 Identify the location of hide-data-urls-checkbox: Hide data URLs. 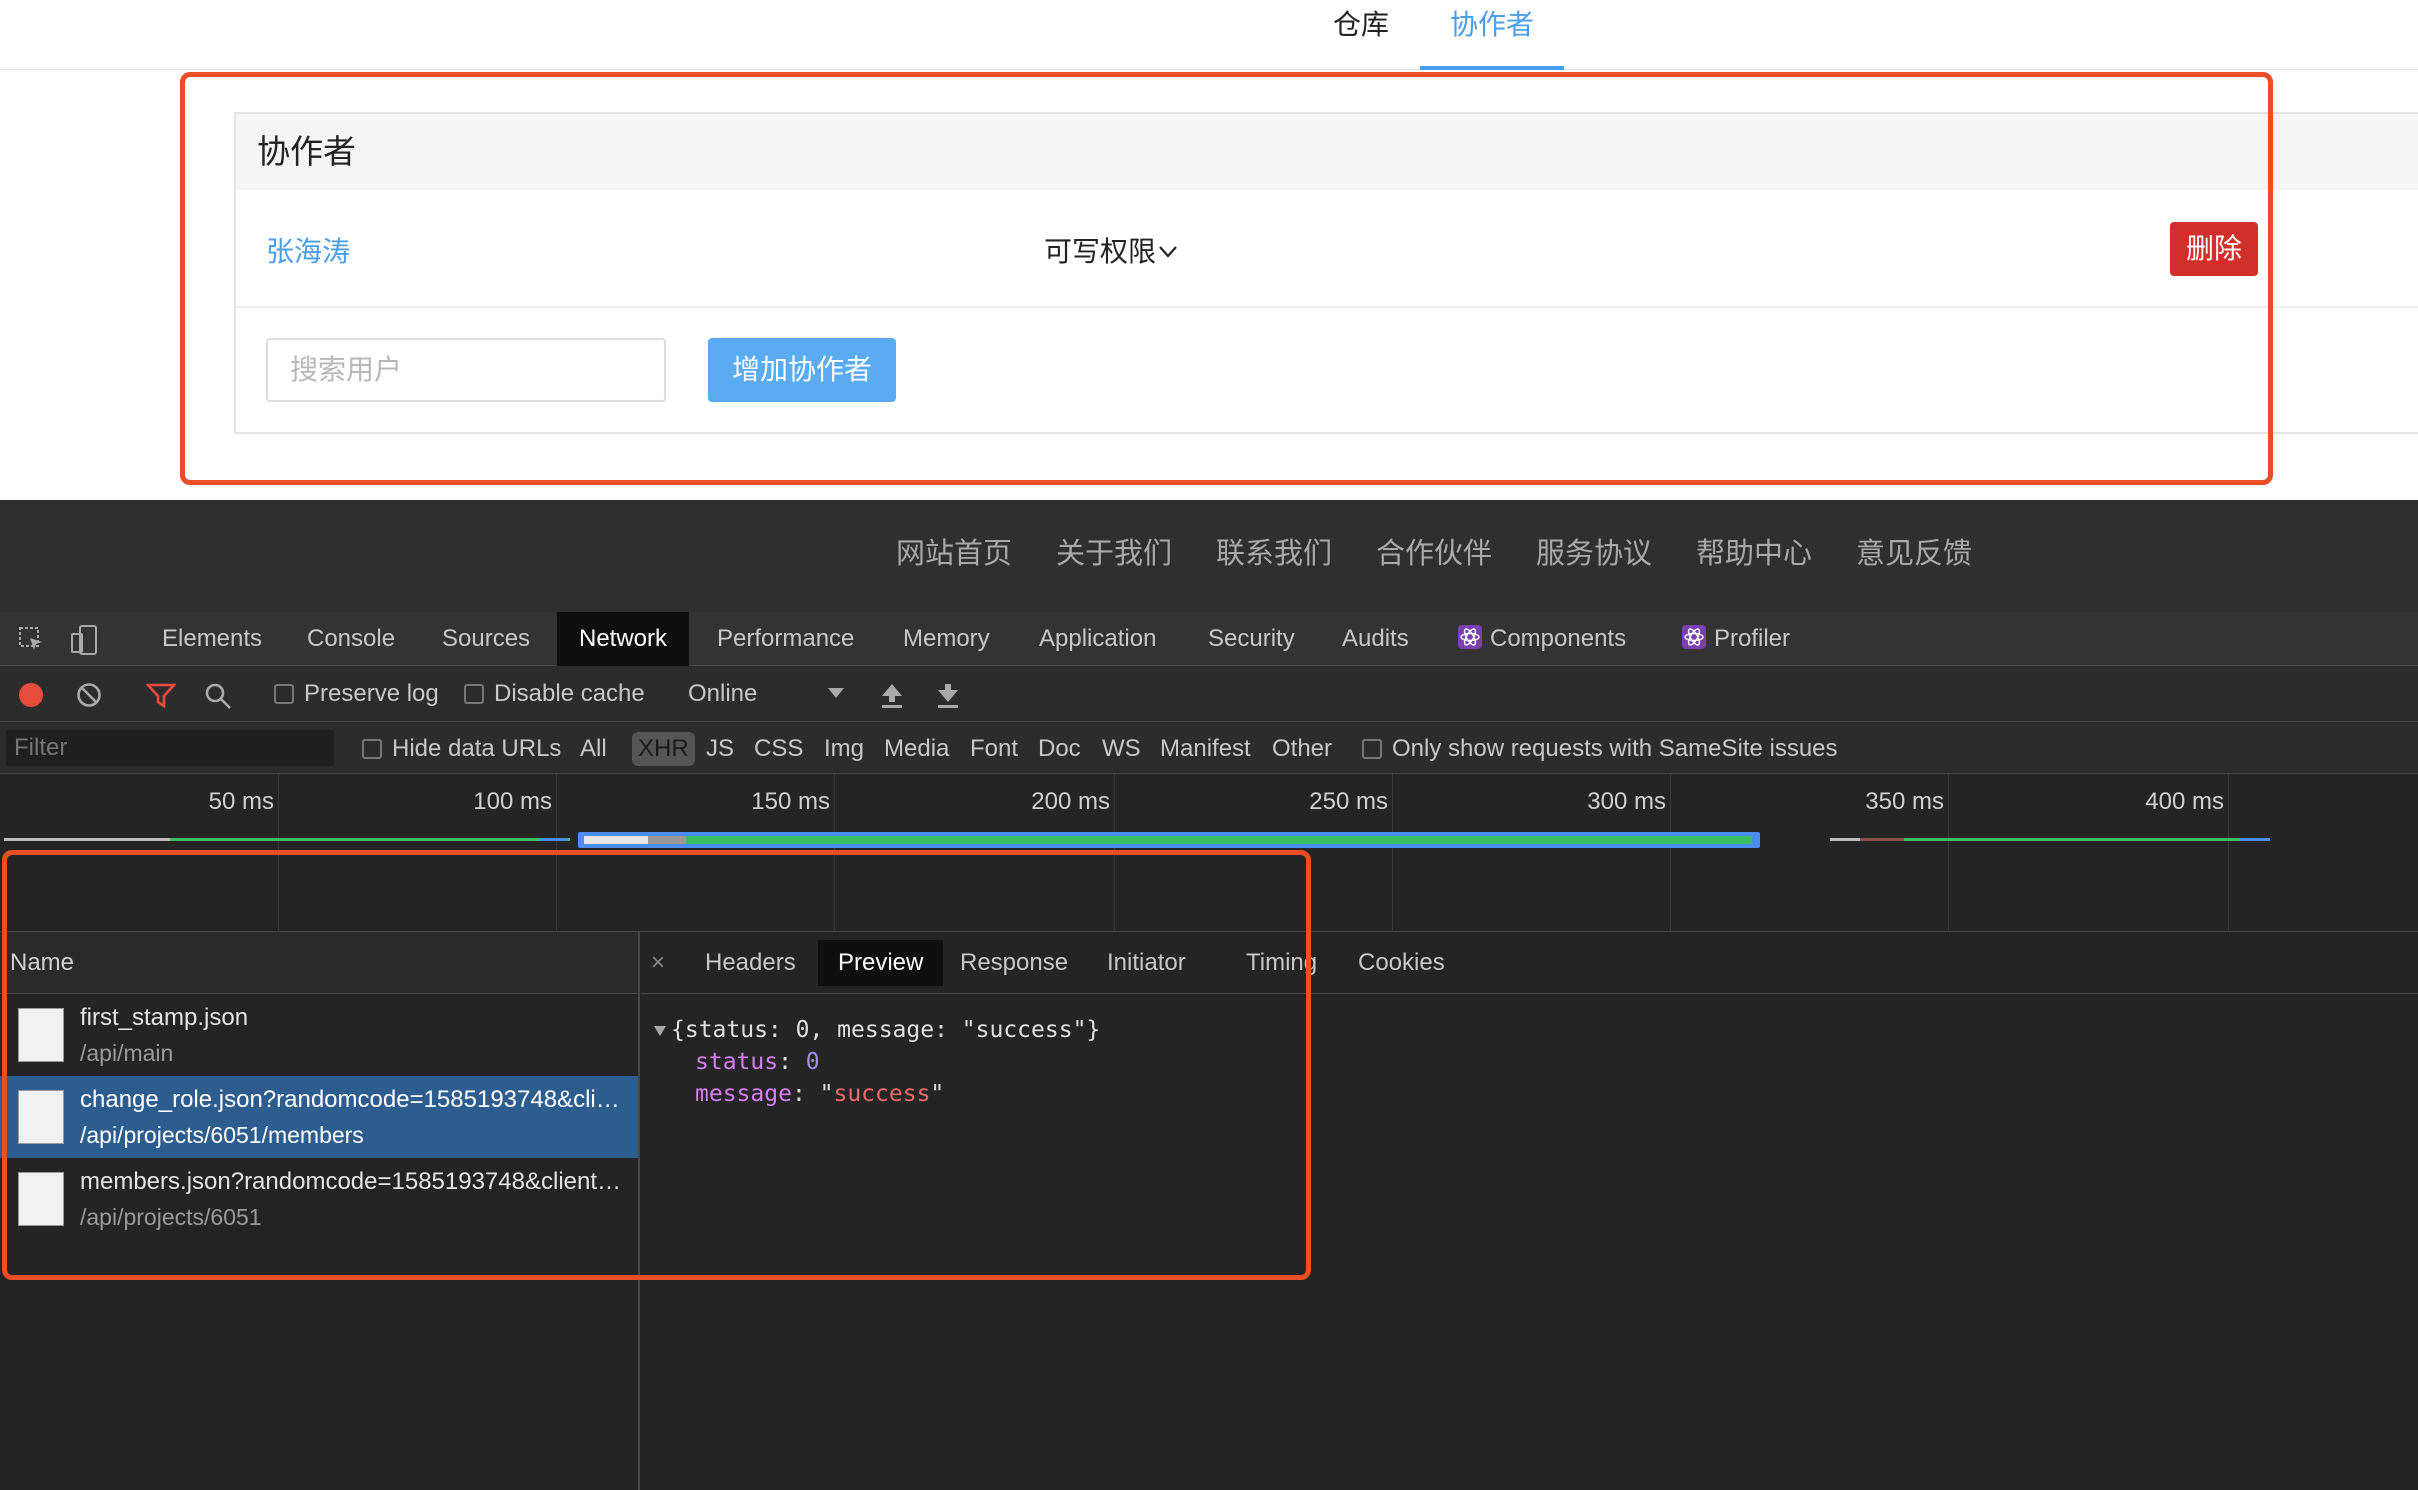
(461, 749).